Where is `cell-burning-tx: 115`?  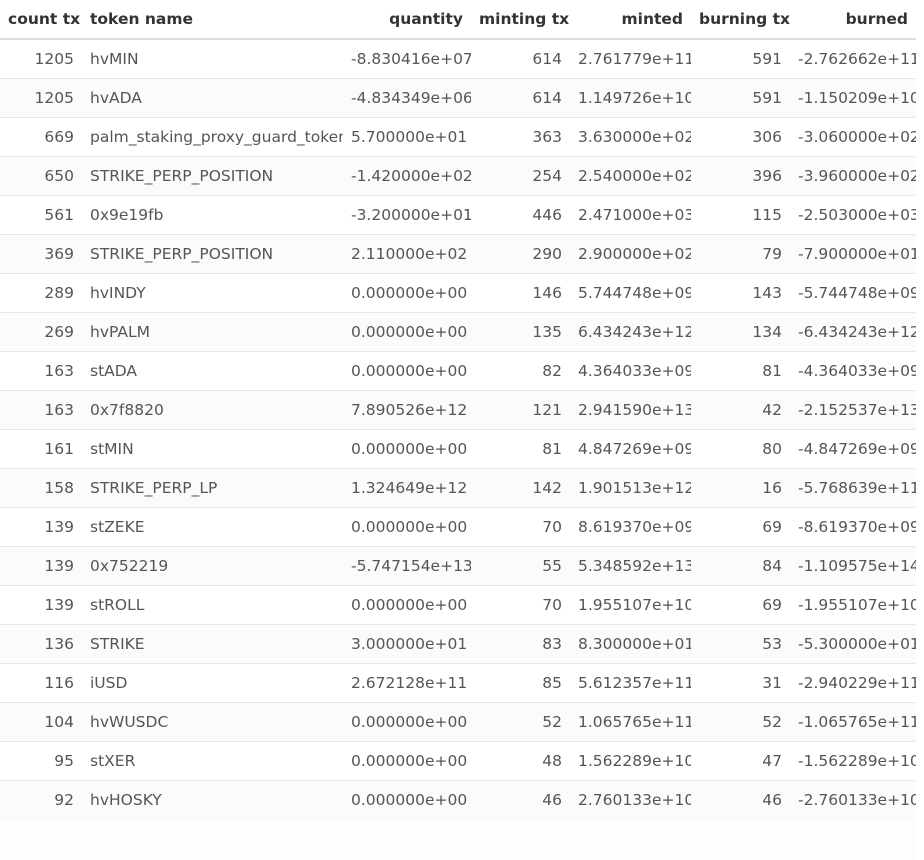 cell-burning-tx: 115 is located at coordinates (740, 215).